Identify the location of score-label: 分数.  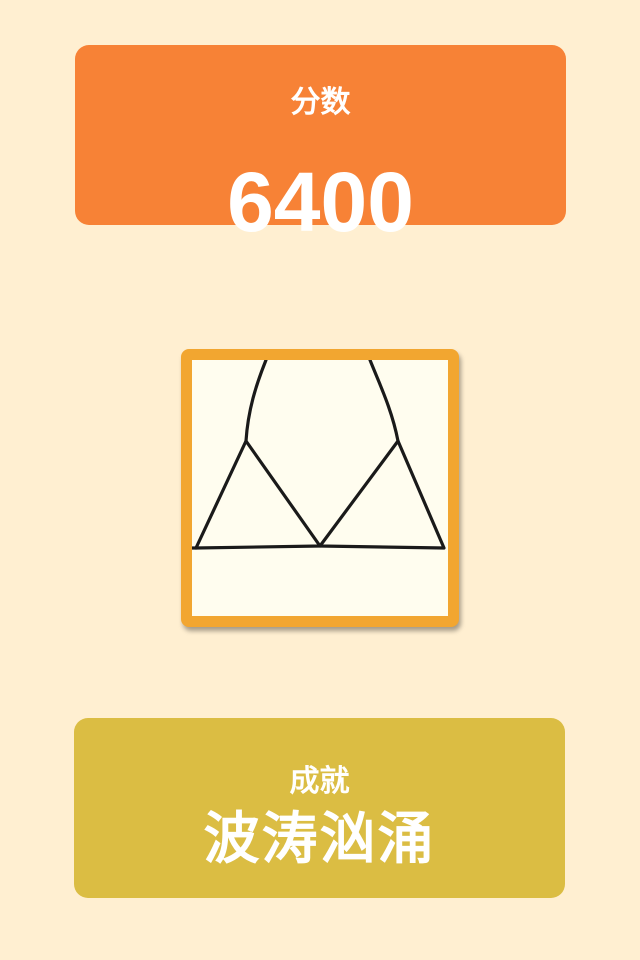
(320, 102).